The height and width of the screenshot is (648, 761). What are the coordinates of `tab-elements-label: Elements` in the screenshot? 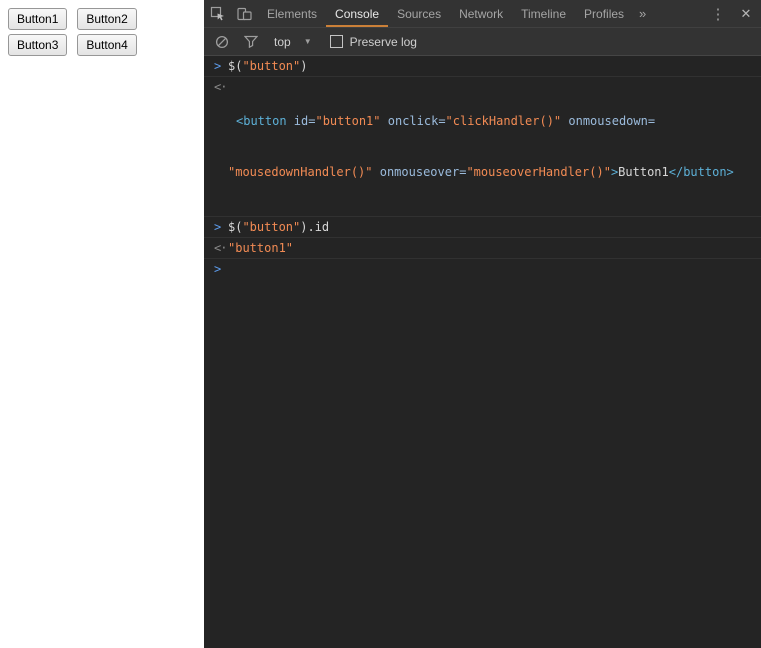 It's located at (292, 13).